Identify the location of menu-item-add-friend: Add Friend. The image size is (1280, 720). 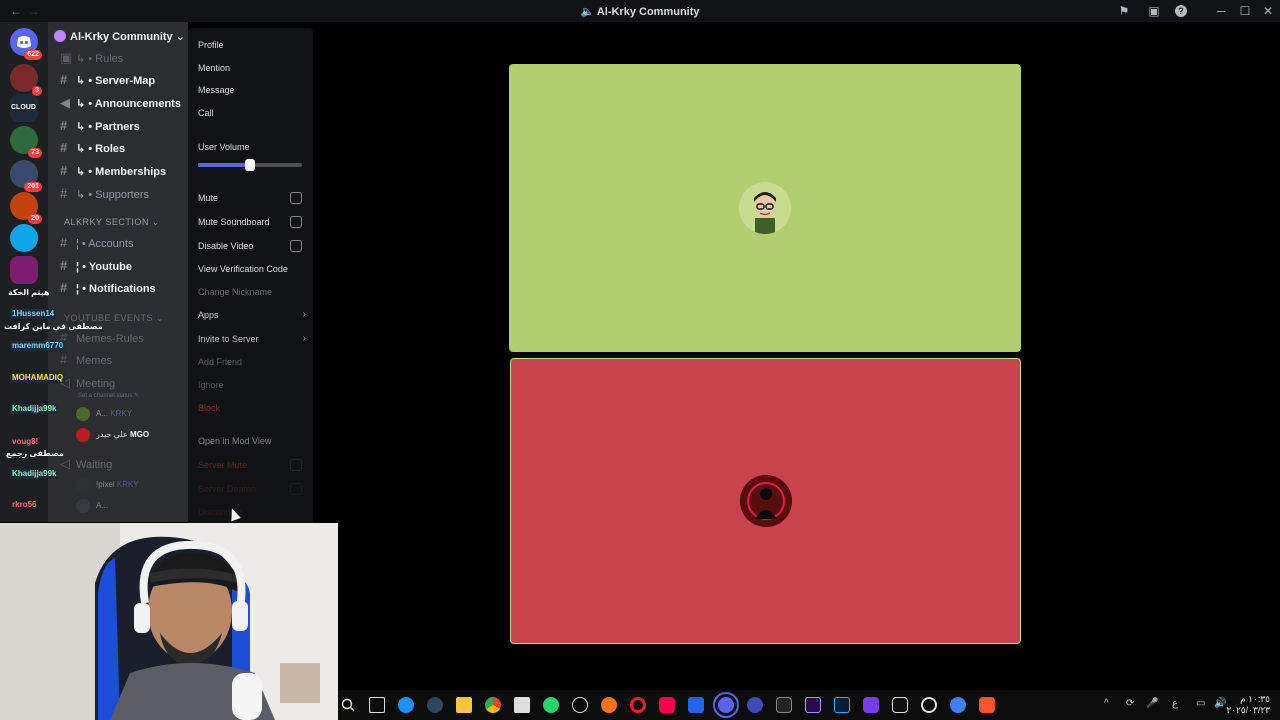
(252, 362).